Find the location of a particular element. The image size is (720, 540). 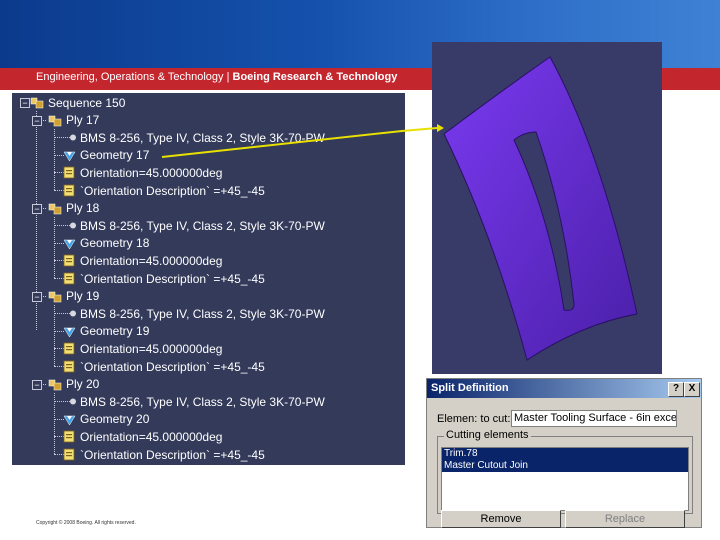

remove-button: Remove is located at coordinates (501, 519).